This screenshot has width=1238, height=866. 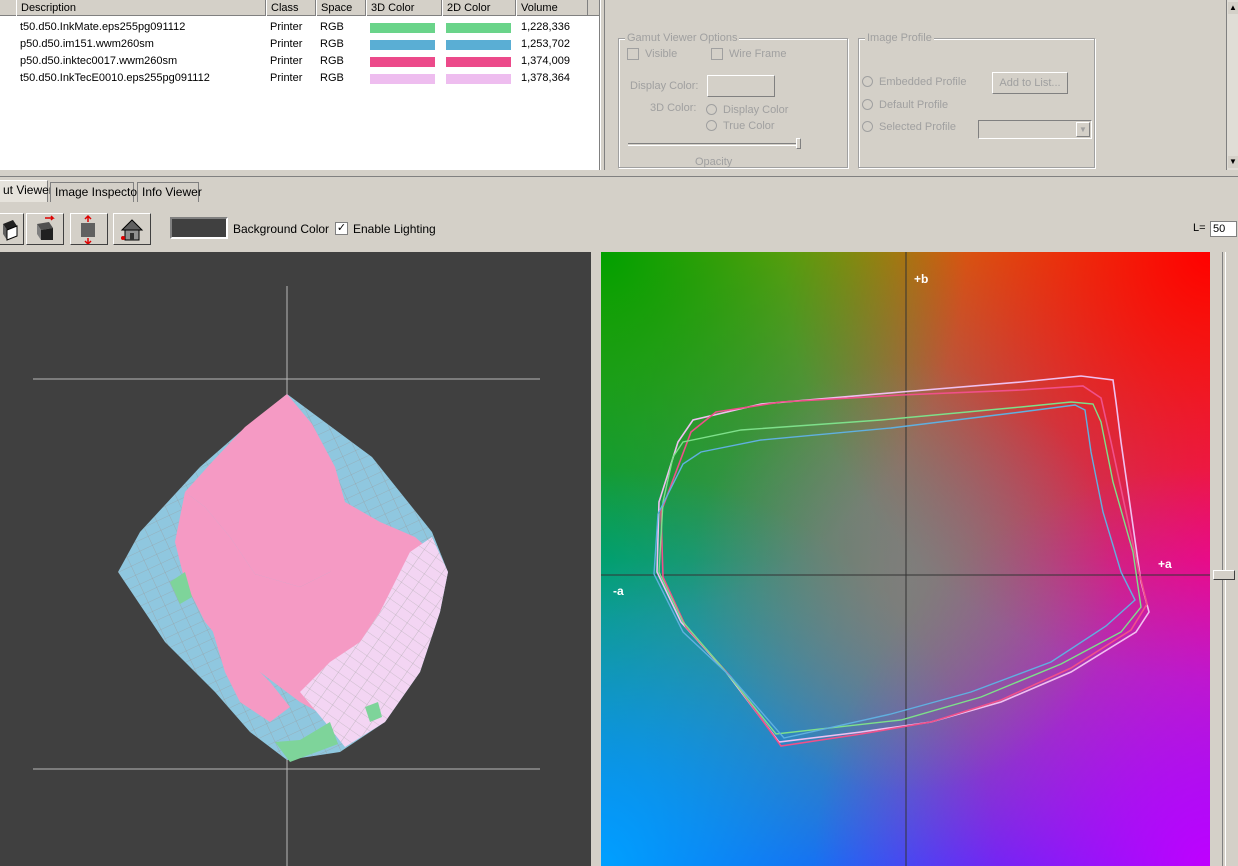 I want to click on selected-profile-label: Selected Profile, so click(x=918, y=127).